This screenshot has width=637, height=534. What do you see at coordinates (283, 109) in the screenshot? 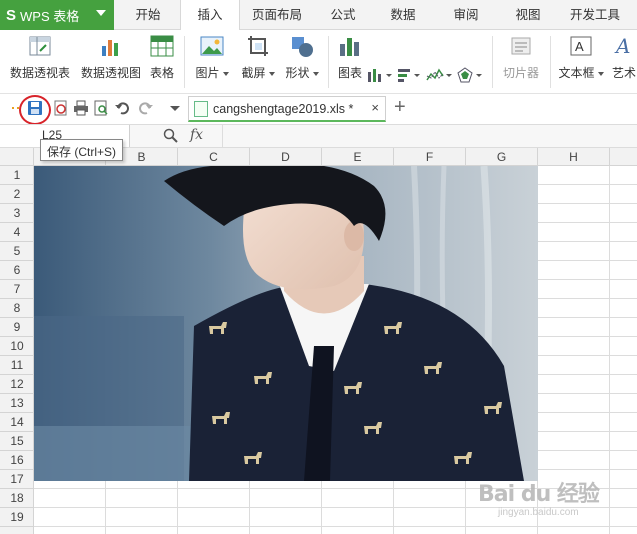
I see `document-name: cangshengtage2019.xls *` at bounding box center [283, 109].